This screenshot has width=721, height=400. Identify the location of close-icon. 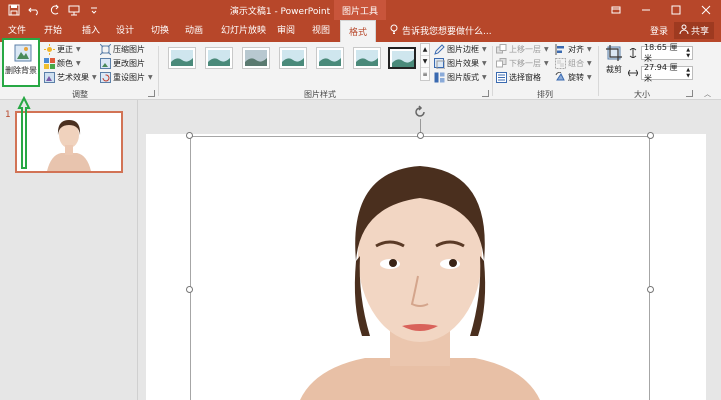
(706, 10).